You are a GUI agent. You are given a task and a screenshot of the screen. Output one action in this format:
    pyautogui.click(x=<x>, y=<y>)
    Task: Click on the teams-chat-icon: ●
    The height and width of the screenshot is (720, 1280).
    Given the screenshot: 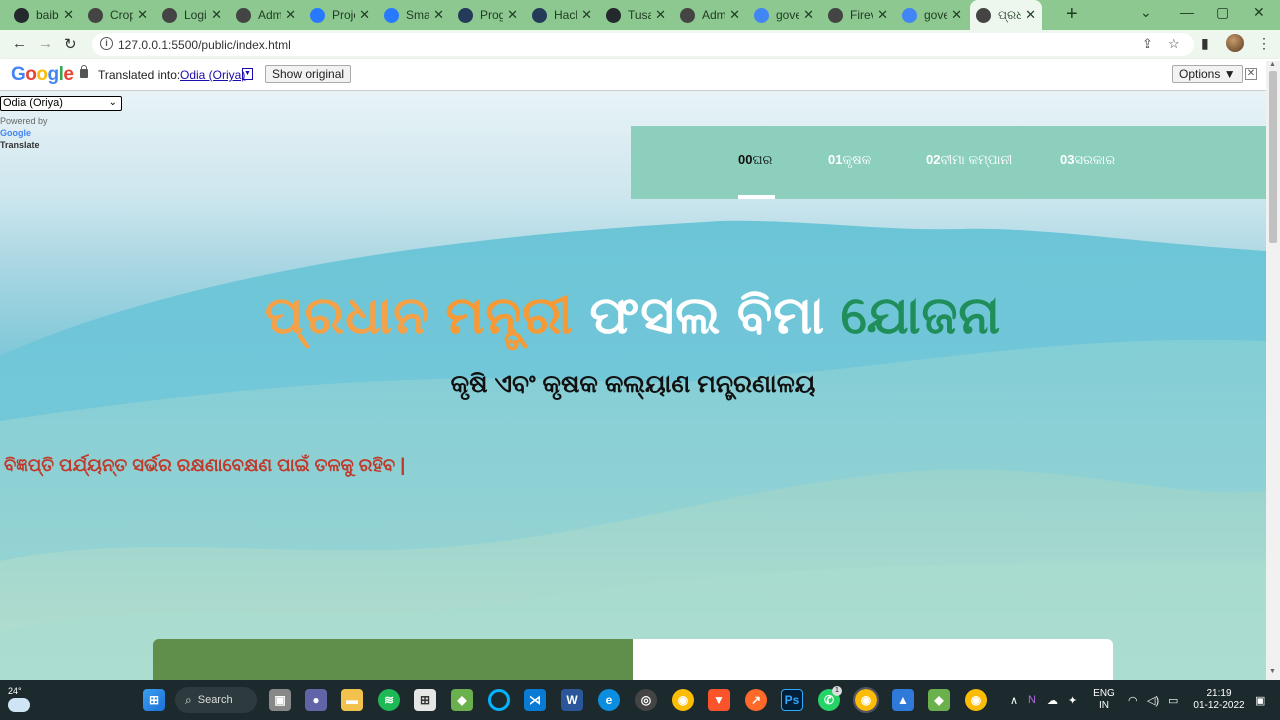 What is the action you would take?
    pyautogui.click(x=316, y=700)
    